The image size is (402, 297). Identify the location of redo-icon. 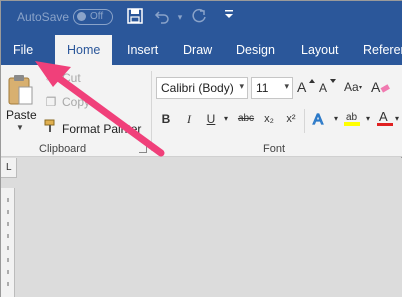
(199, 17).